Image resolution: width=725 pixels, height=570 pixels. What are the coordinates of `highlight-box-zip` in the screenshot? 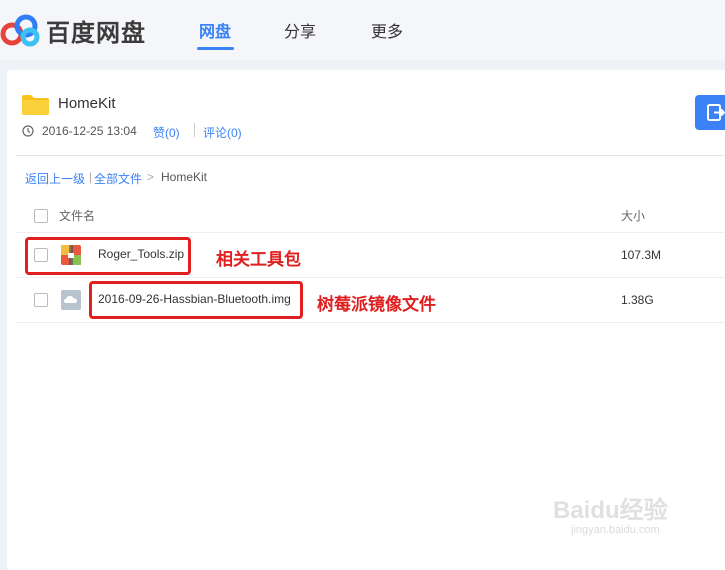 It's located at (108, 256).